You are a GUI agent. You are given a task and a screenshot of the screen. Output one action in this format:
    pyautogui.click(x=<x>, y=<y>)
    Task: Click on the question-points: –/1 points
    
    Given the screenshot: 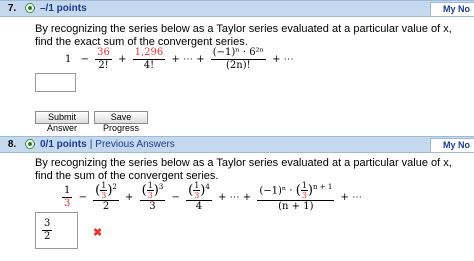 What is the action you would take?
    pyautogui.click(x=63, y=8)
    